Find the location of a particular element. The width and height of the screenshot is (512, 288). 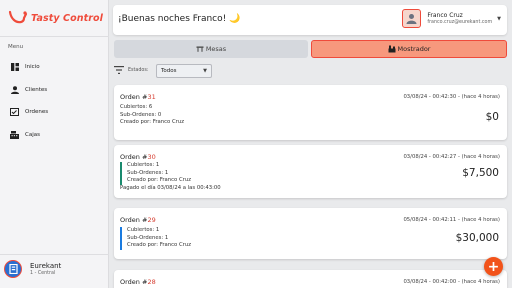

order-title: Orden #29 is located at coordinates (138, 220).